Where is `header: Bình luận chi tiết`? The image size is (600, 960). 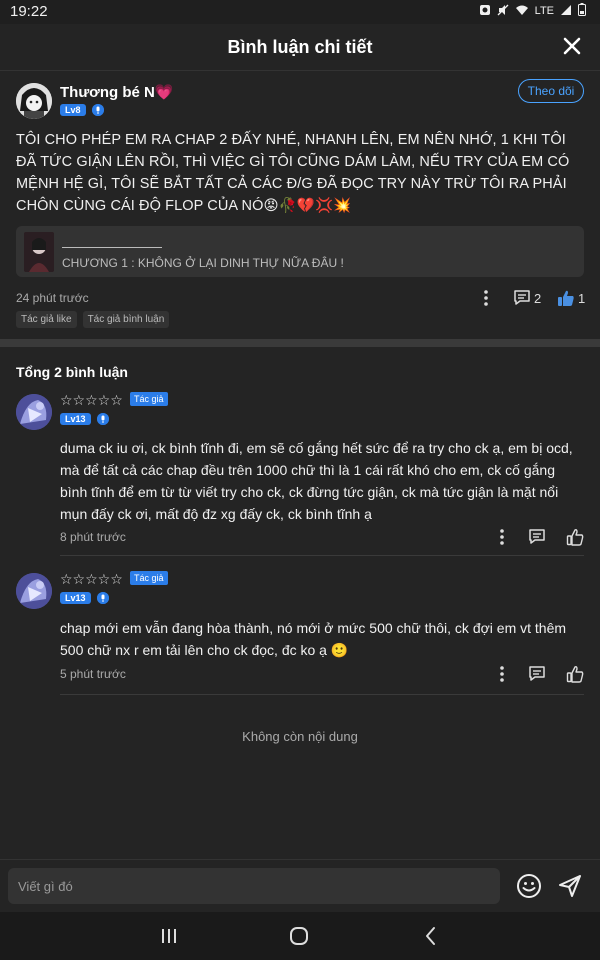 header: Bình luận chi tiết is located at coordinates (300, 47).